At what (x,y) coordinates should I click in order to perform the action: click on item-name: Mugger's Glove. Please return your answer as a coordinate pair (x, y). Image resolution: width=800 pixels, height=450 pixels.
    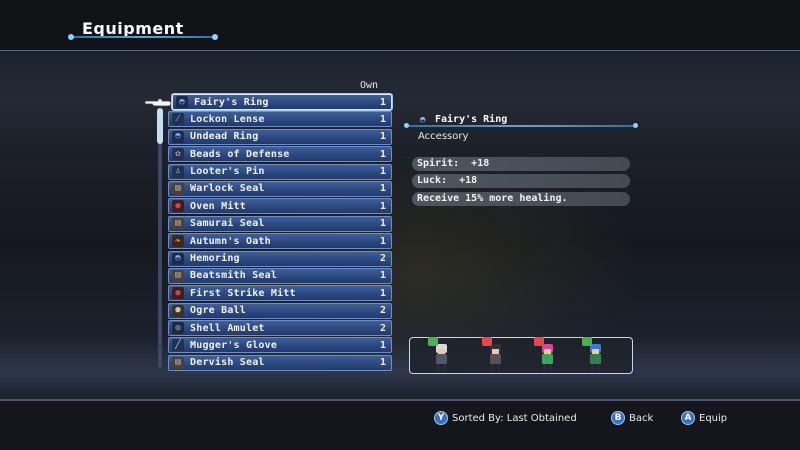
    Looking at the image, I should click on (234, 345).